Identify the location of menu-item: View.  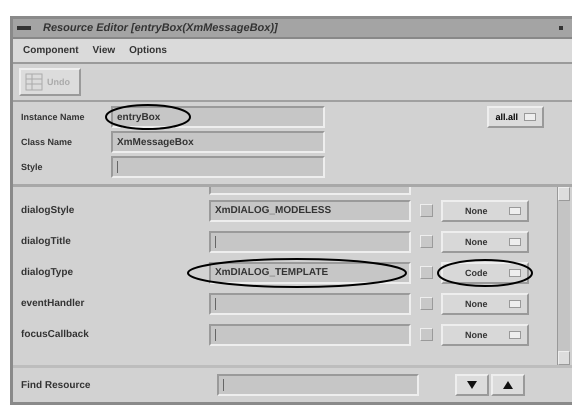
(104, 50).